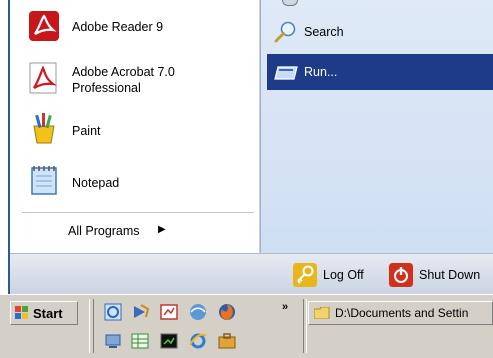  What do you see at coordinates (401, 275) in the screenshot?
I see `power-icon` at bounding box center [401, 275].